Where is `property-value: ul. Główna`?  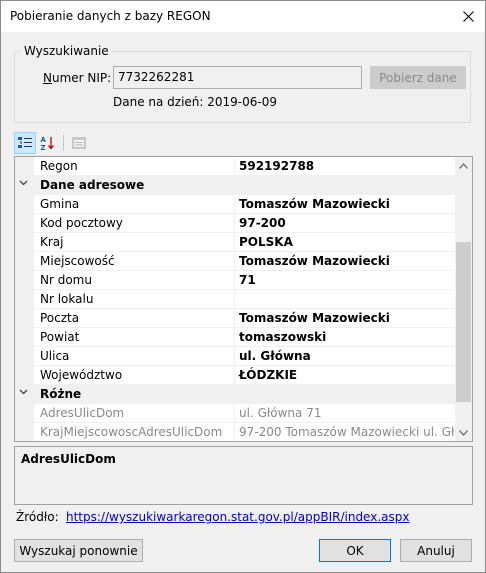 property-value: ul. Główna is located at coordinates (346, 356).